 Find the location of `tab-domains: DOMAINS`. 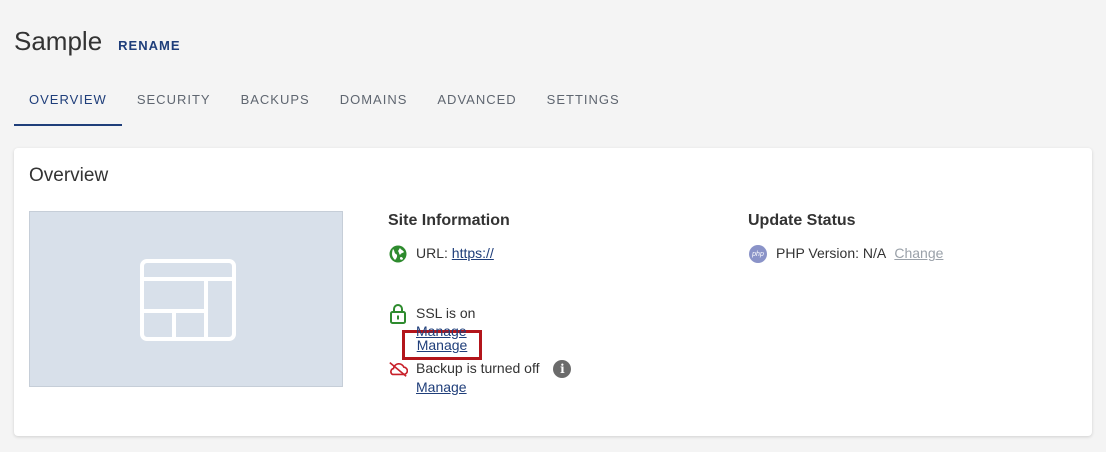

tab-domains: DOMAINS is located at coordinates (374, 106).